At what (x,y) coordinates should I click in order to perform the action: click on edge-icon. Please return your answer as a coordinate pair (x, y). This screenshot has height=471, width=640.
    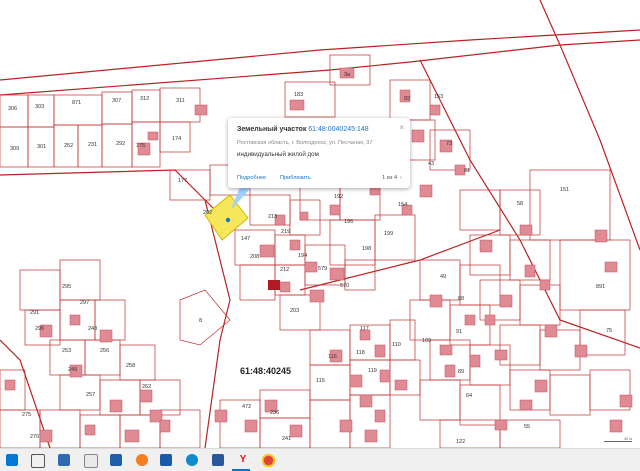
    Looking at the image, I should click on (166, 460).